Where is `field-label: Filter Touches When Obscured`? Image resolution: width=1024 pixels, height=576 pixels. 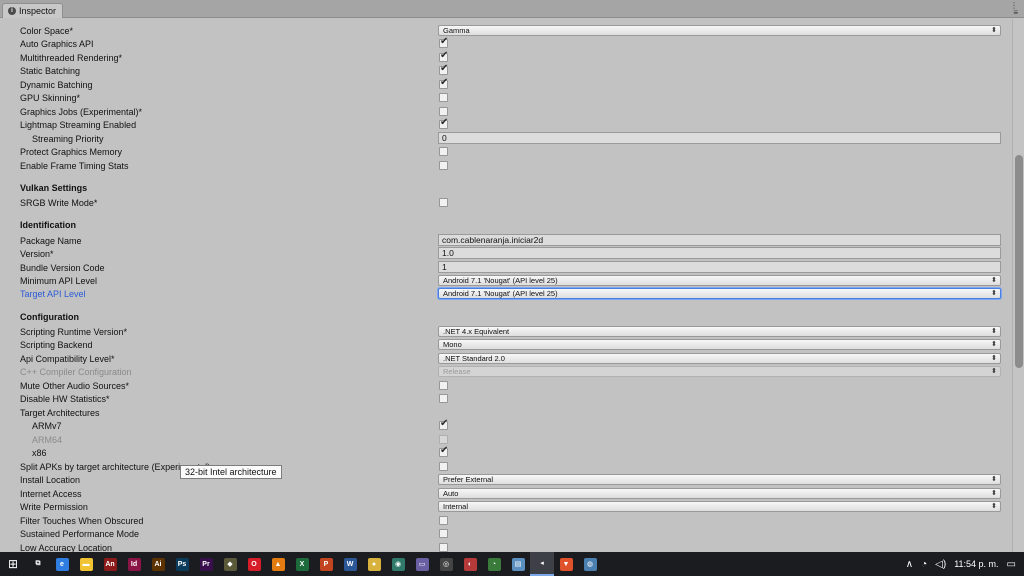
field-label: Filter Touches When Obscured is located at coordinates (82, 521).